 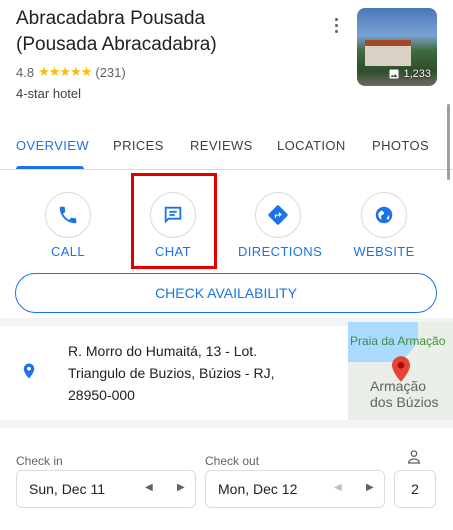 What do you see at coordinates (39, 461) in the screenshot?
I see `check-in-label: Check in` at bounding box center [39, 461].